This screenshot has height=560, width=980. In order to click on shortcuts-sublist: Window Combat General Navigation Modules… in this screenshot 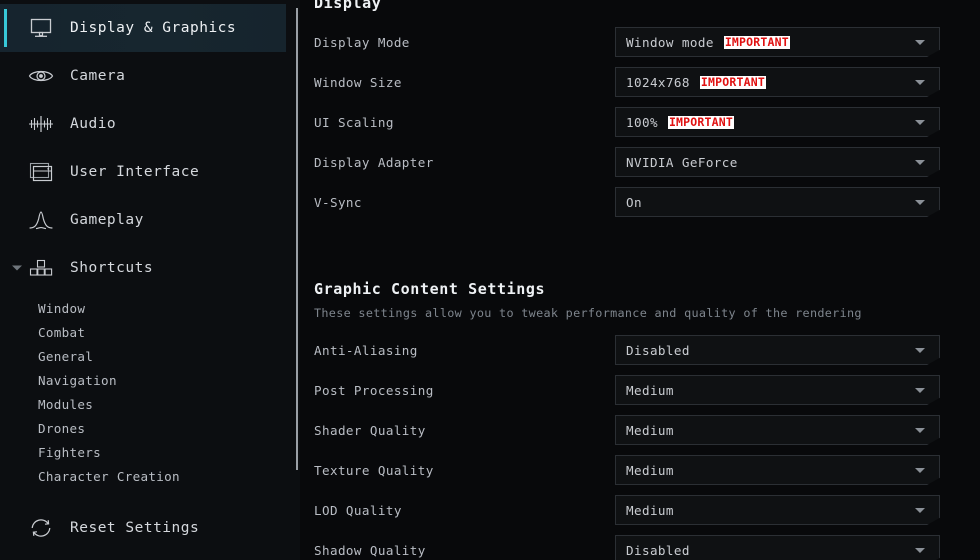, I will do `click(150, 392)`.